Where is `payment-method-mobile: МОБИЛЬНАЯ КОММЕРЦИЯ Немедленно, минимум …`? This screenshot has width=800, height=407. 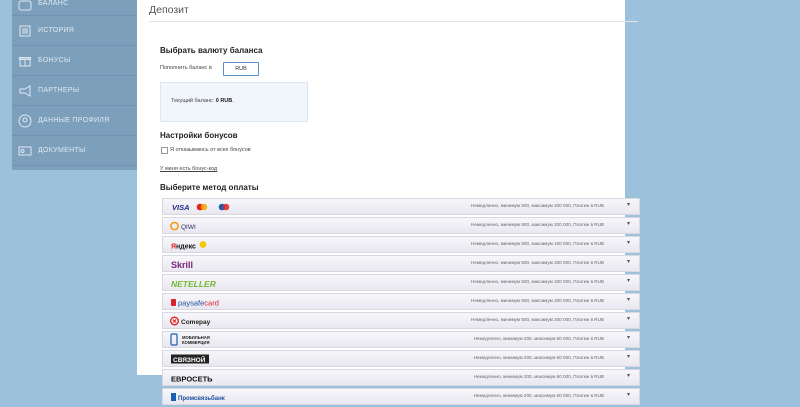
payment-method-mobile: МОБИЛЬНАЯ КОММЕРЦИЯ Немедленно, минимум … is located at coordinates (401, 339).